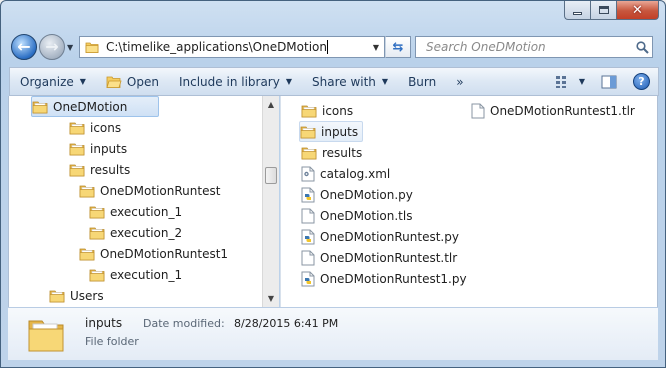 The width and height of the screenshot is (666, 368). What do you see at coordinates (577, 13) in the screenshot?
I see `minimize-icon` at bounding box center [577, 13].